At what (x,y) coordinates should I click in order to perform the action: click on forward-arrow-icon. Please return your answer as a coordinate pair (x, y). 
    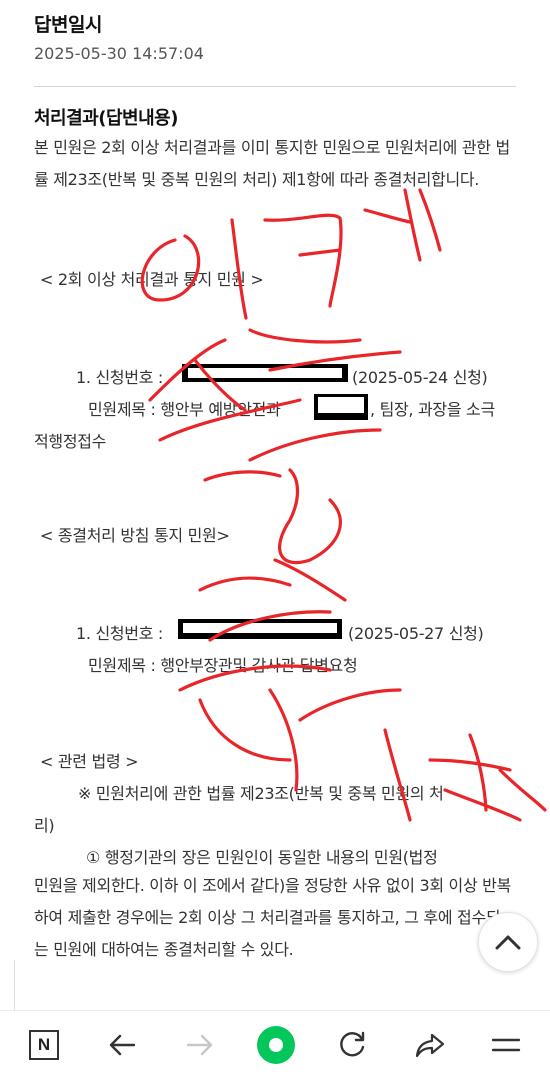
    Looking at the image, I should click on (199, 1045).